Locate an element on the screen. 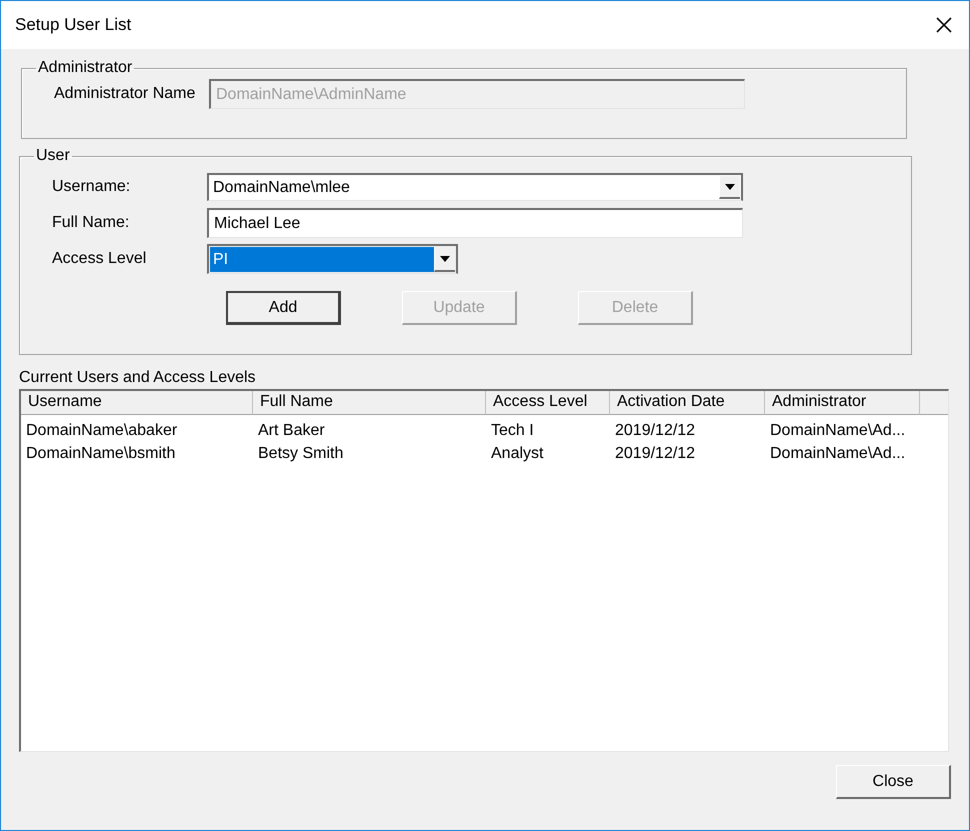 The width and height of the screenshot is (970, 831). column-header: Username is located at coordinates (137, 403).